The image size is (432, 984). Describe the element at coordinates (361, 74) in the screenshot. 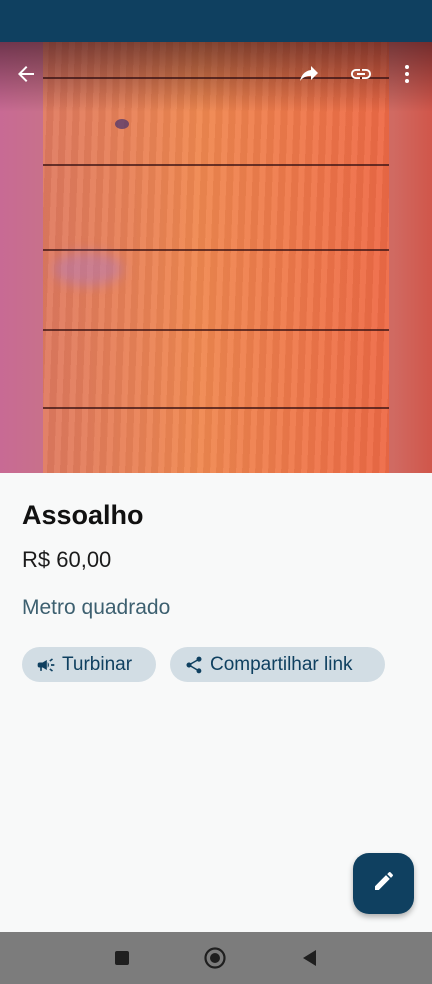

I see `link-icon` at that location.